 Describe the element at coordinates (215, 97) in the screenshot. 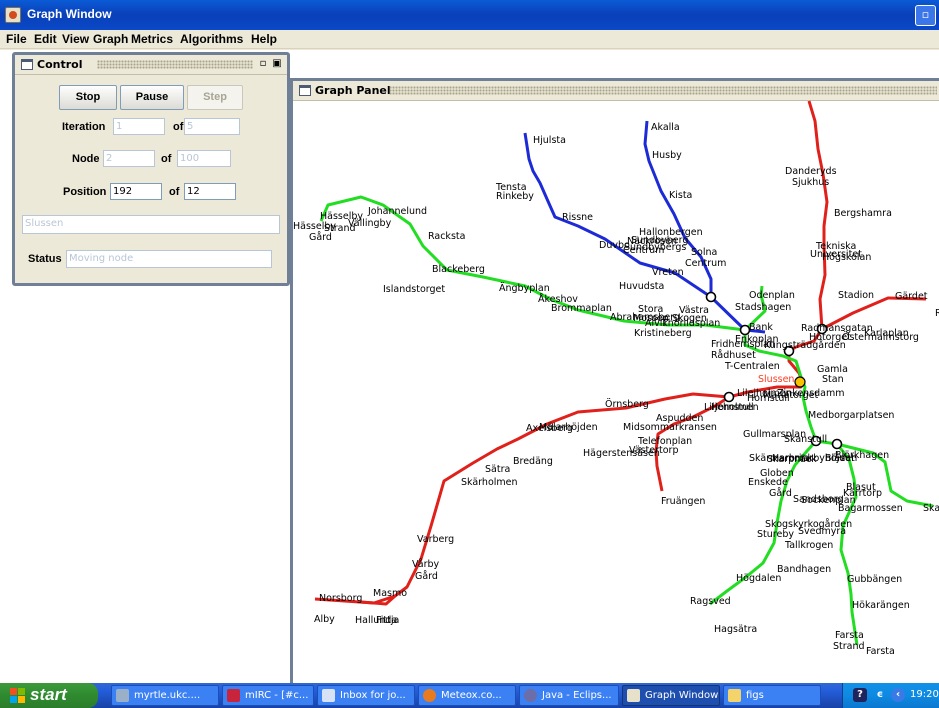

I see `step-button: Step` at that location.